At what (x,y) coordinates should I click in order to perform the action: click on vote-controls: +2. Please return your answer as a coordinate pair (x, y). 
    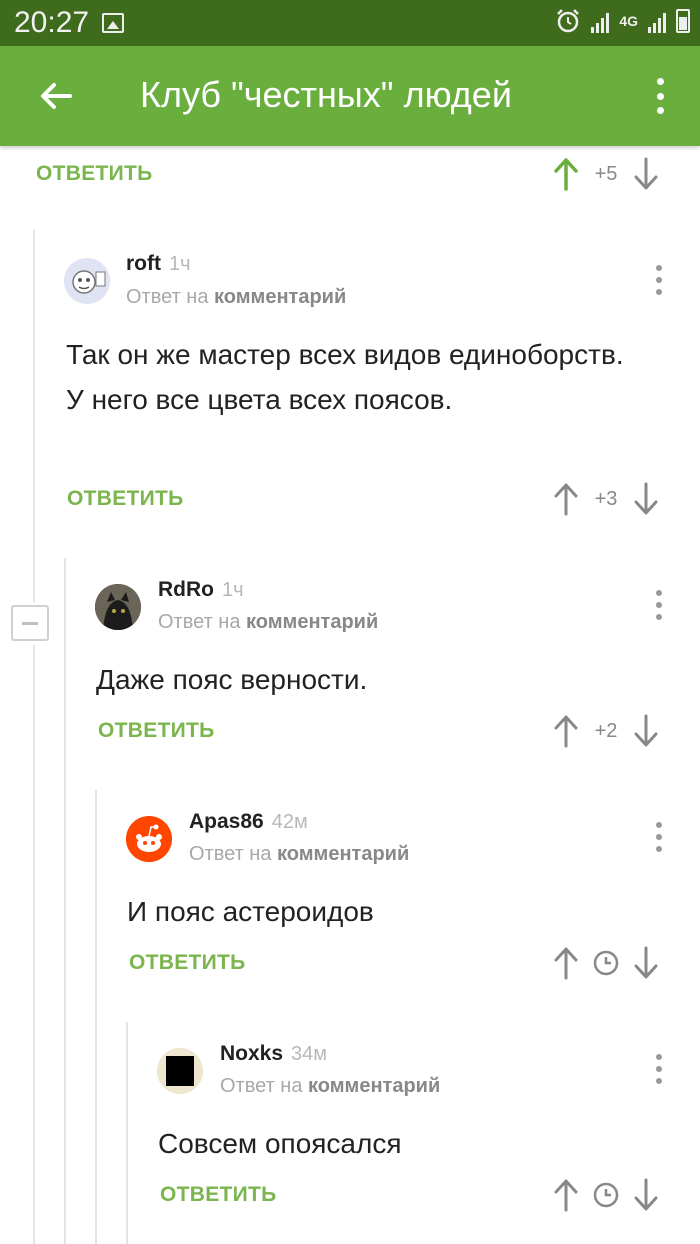
    Looking at the image, I should click on (606, 731).